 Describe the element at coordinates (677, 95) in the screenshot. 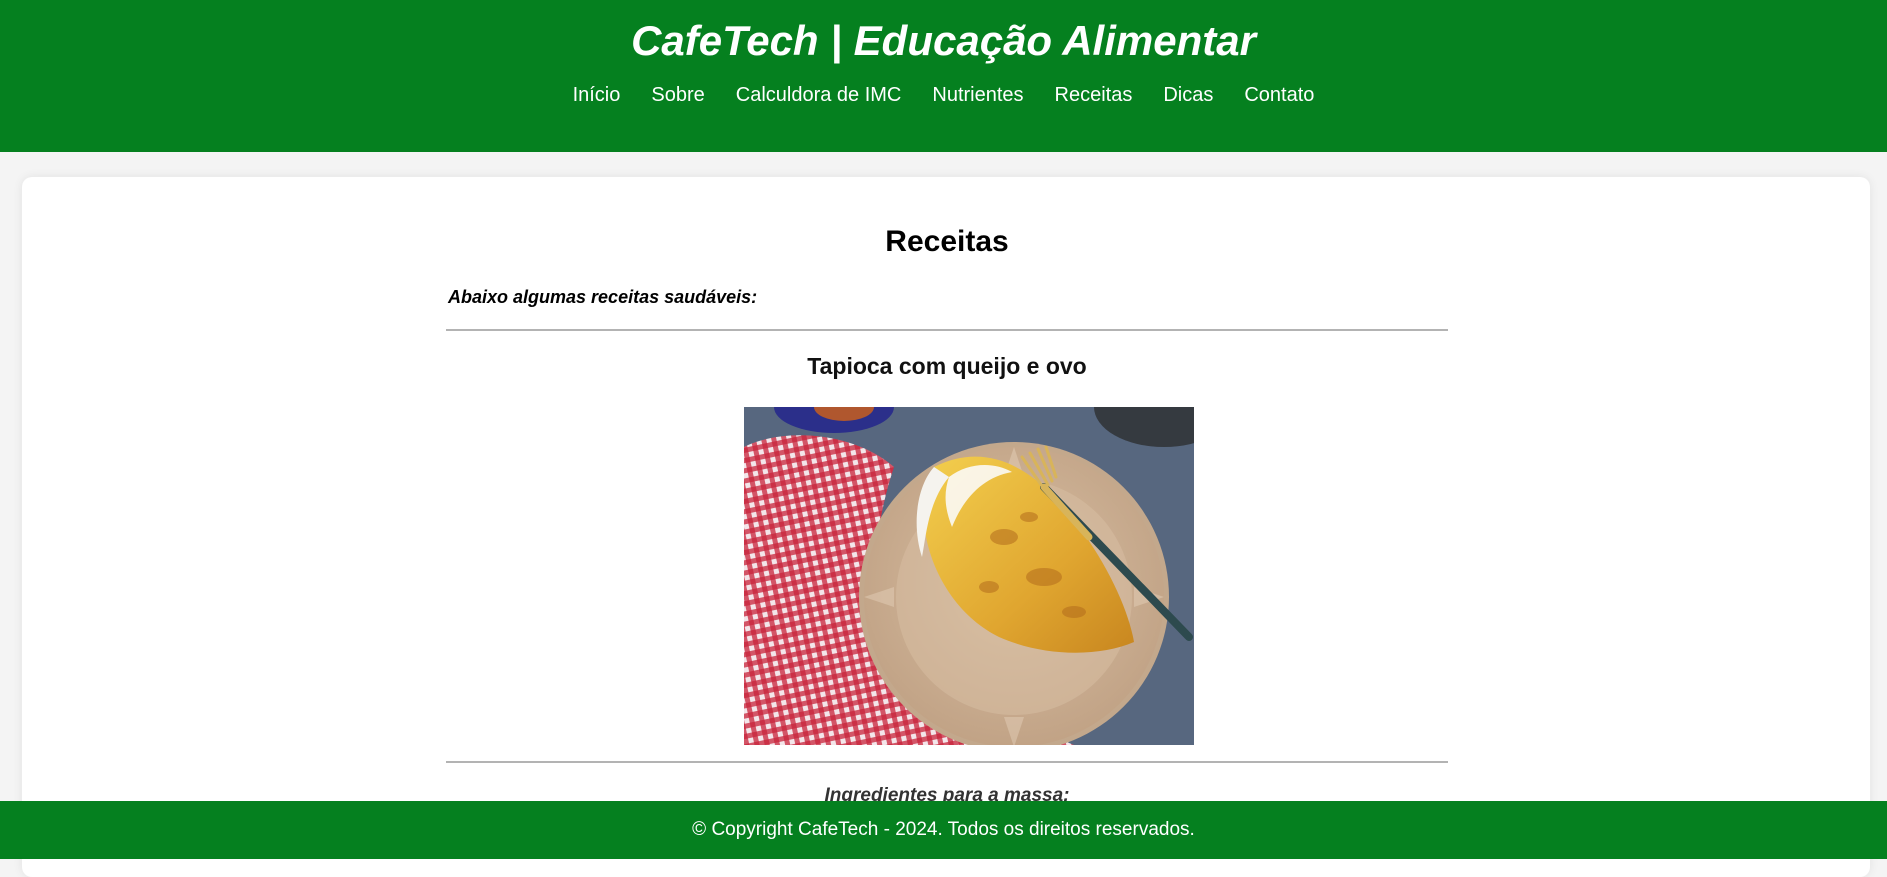

I see `nav-link-sobre: Sobre` at that location.